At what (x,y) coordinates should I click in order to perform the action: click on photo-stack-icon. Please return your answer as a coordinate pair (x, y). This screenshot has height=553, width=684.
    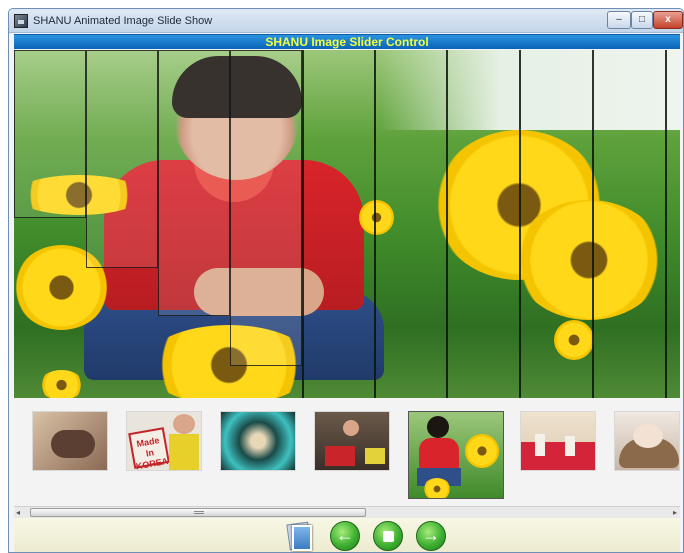
    Looking at the image, I should click on (299, 536).